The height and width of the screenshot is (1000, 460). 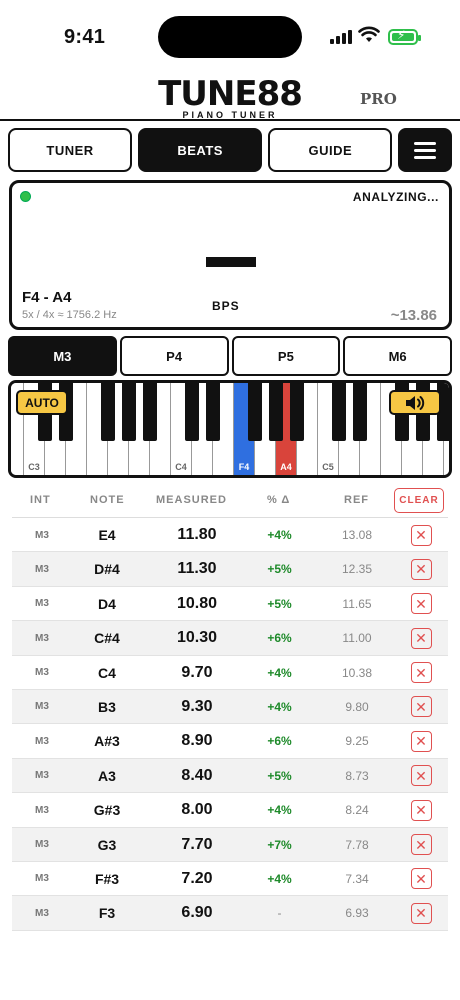 What do you see at coordinates (357, 810) in the screenshot?
I see `row-reference: 8.24` at bounding box center [357, 810].